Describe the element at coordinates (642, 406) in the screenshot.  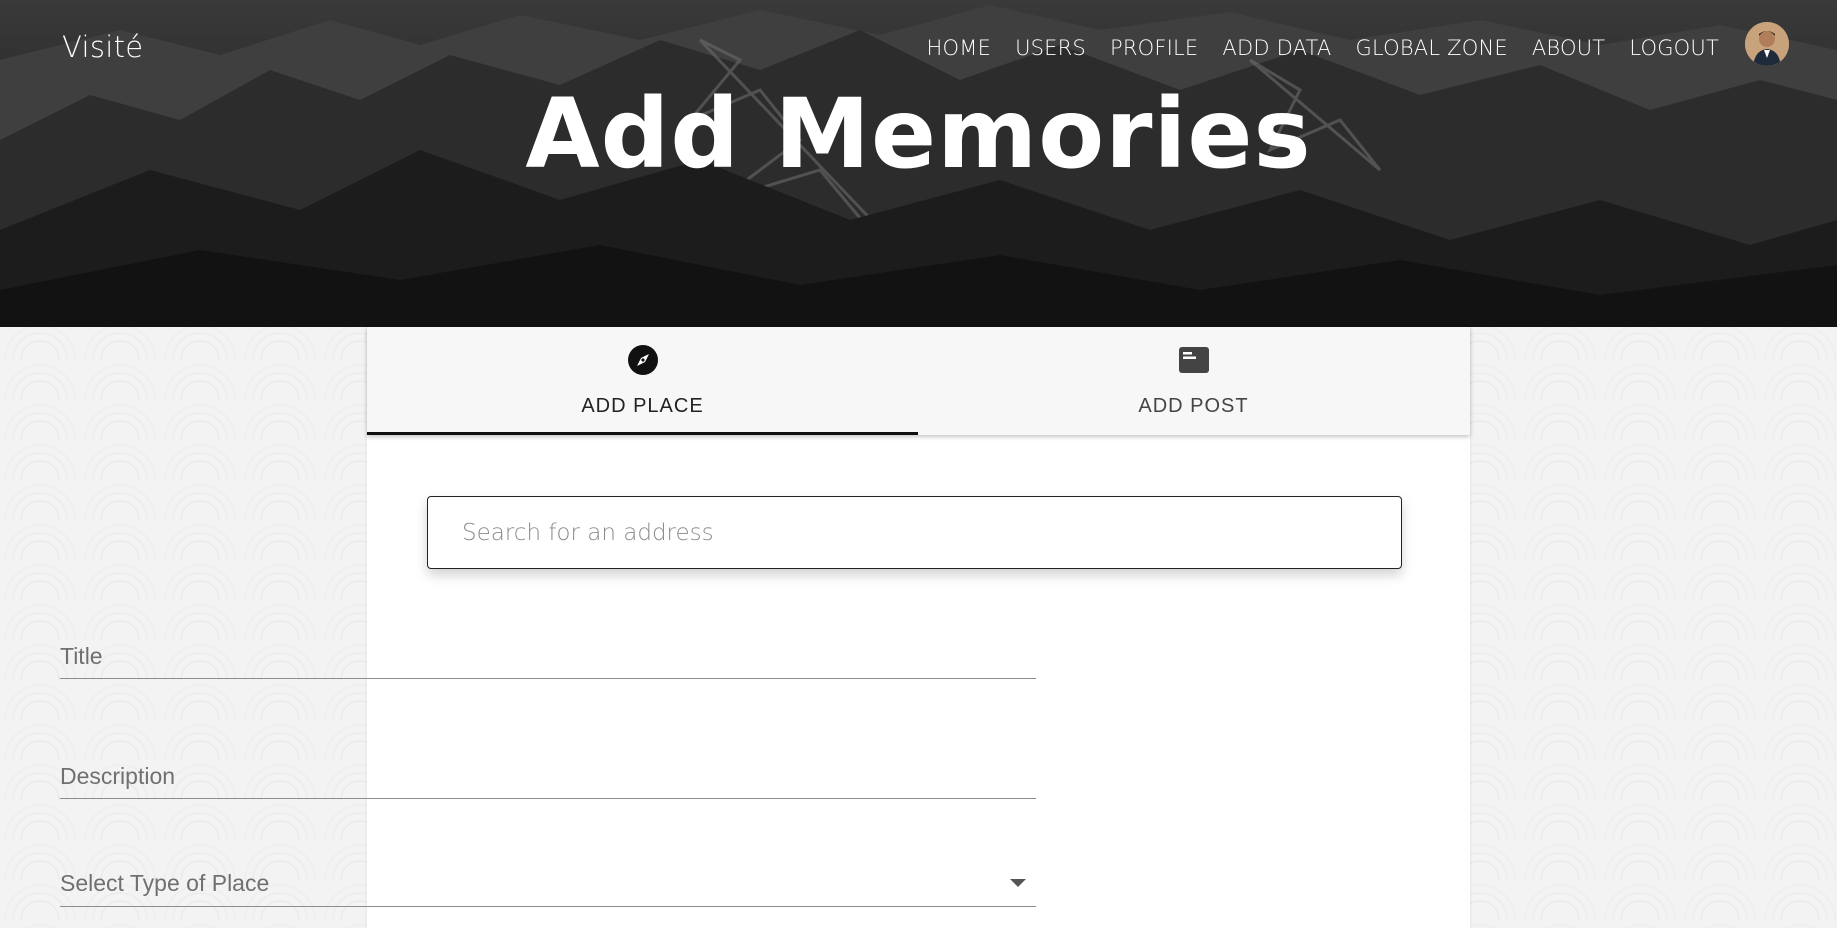
I see `tab-label: ADD PLACE` at that location.